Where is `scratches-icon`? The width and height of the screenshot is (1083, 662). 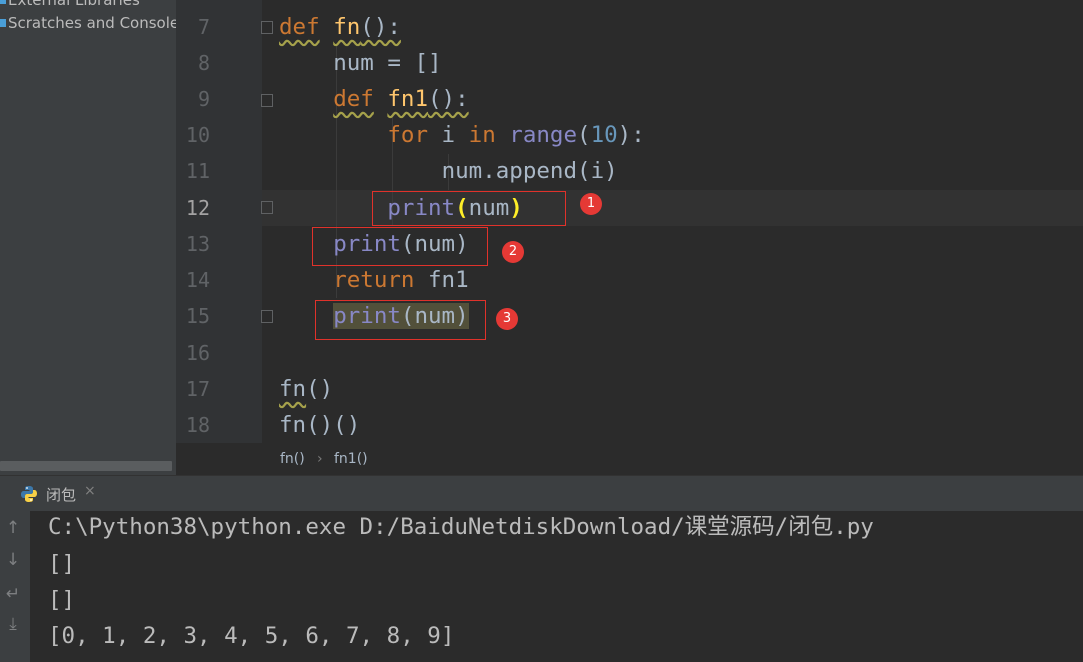
scratches-icon is located at coordinates (3, 22).